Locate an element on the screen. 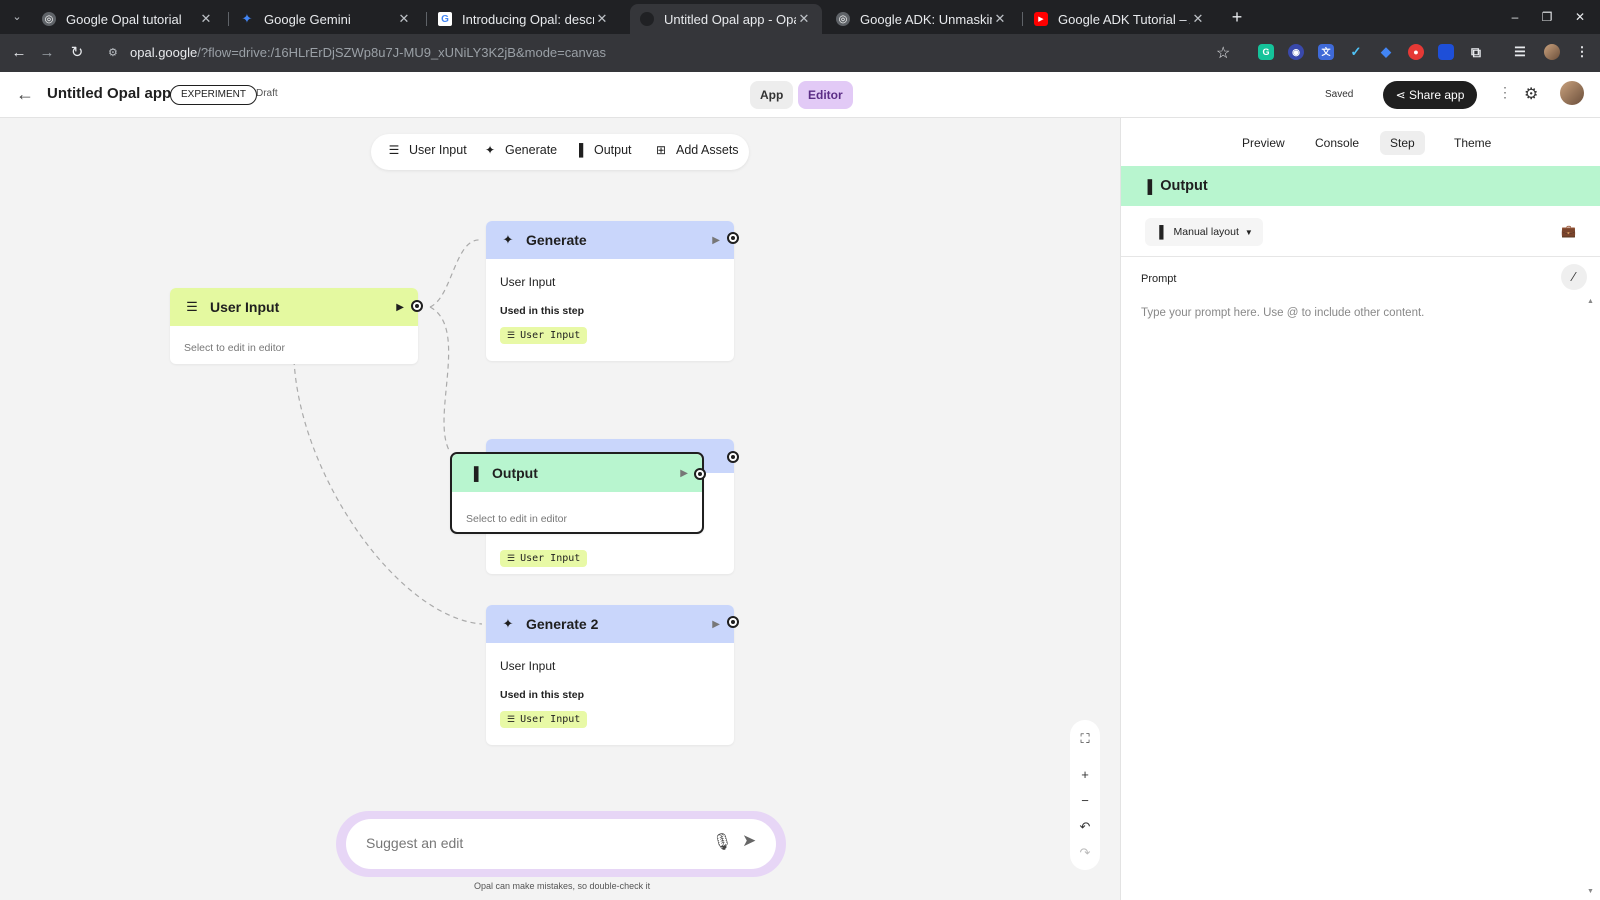  add-generate-button: ✦ Generate is located at coordinates (520, 150).